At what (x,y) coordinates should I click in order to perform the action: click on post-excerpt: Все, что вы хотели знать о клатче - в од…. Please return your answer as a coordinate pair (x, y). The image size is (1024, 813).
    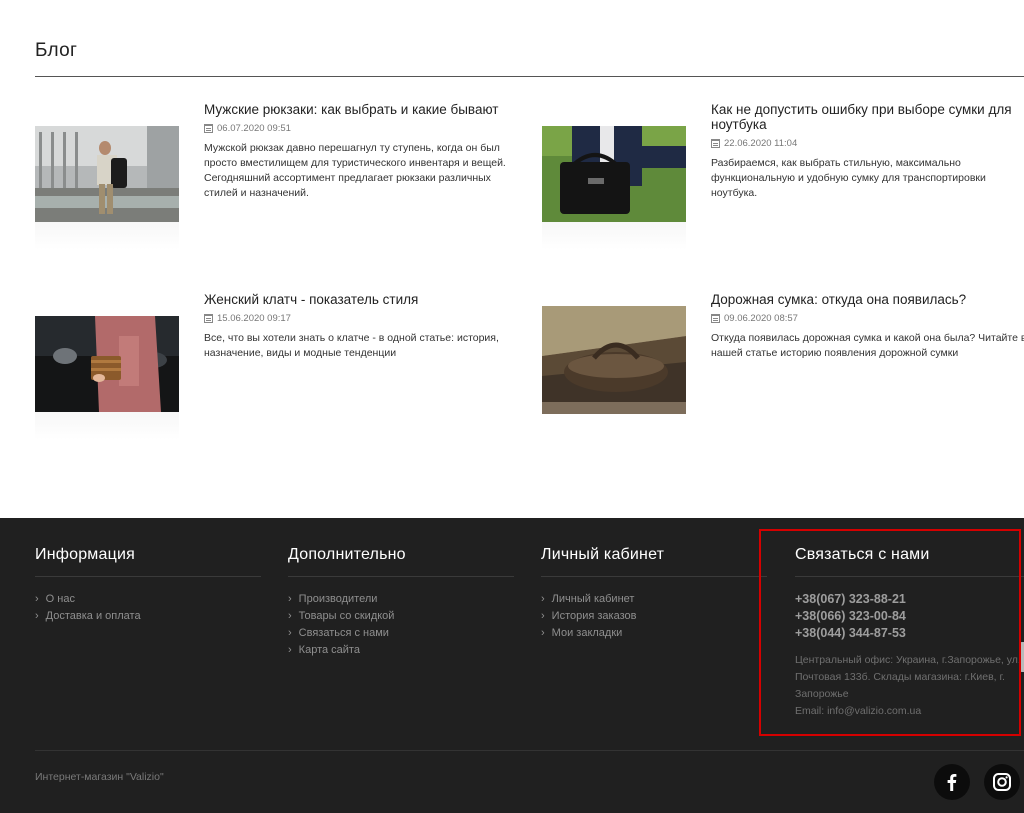
    Looking at the image, I should click on (351, 345).